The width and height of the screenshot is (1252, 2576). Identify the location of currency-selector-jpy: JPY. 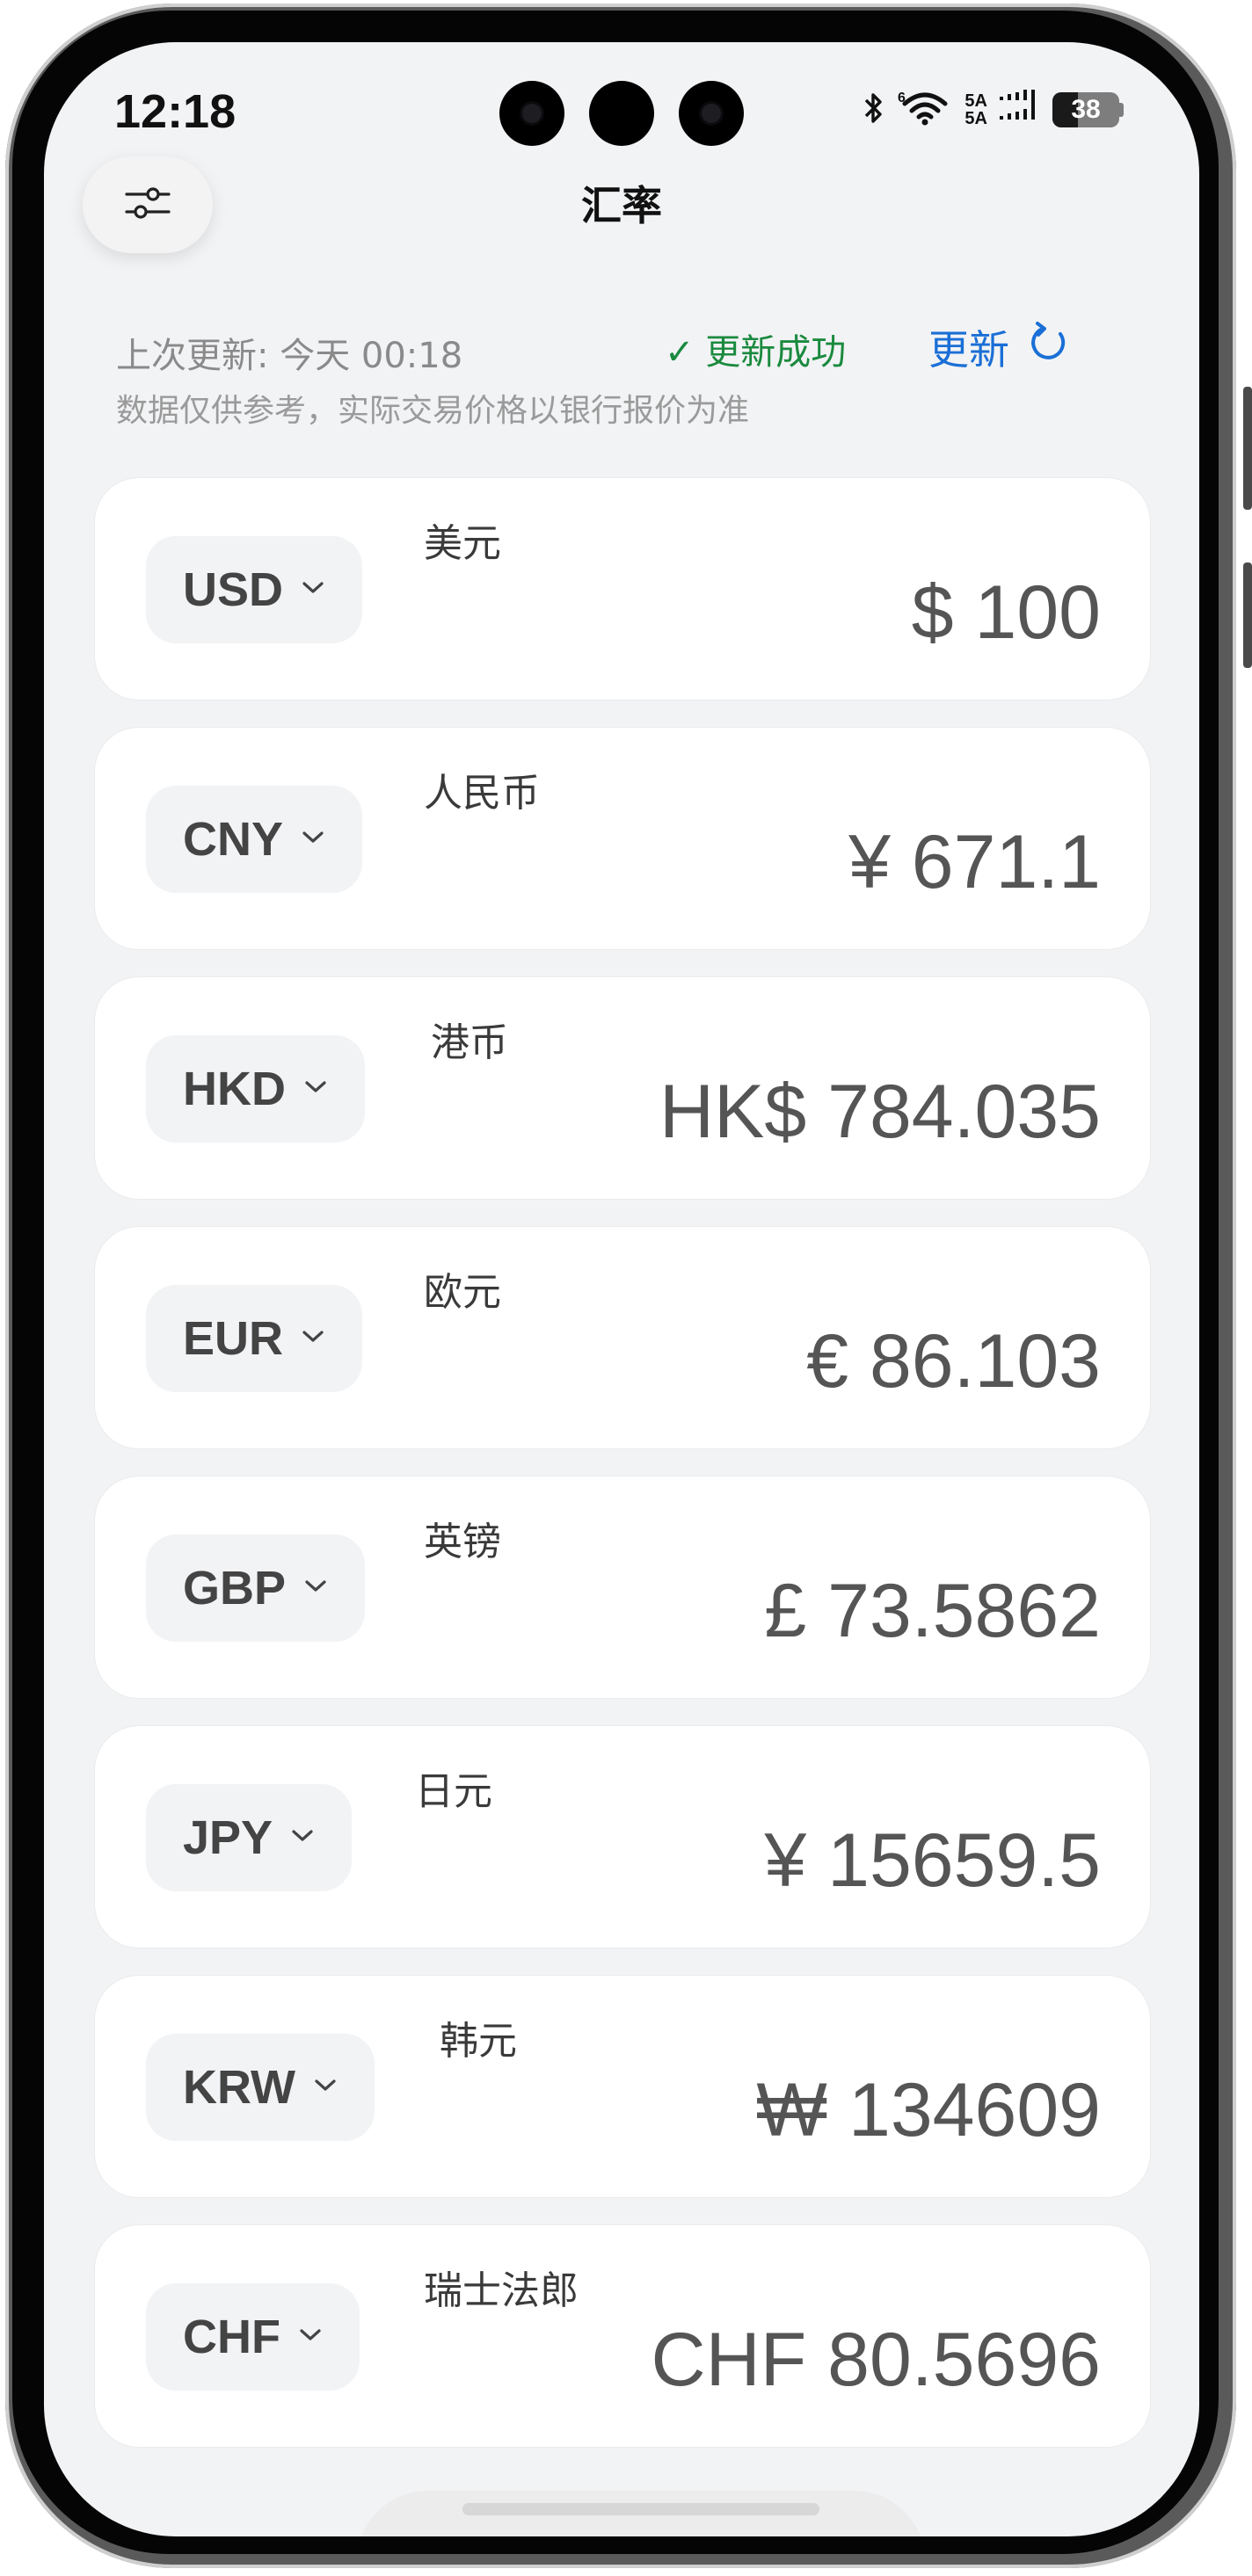
(249, 1837).